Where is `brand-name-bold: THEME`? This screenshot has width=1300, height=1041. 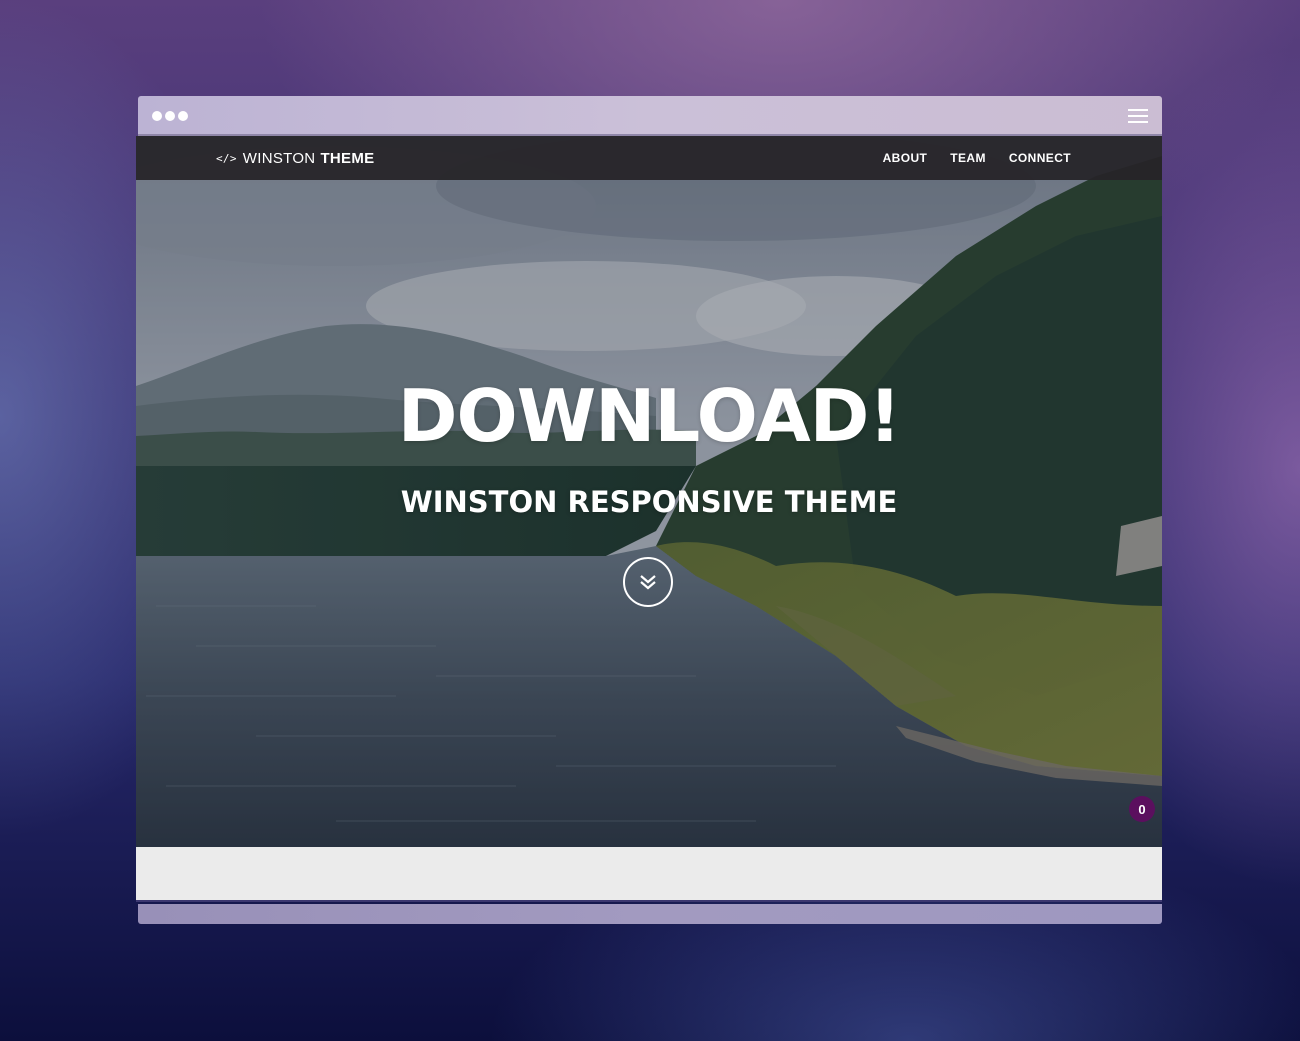
brand-name-bold: THEME is located at coordinates (347, 158).